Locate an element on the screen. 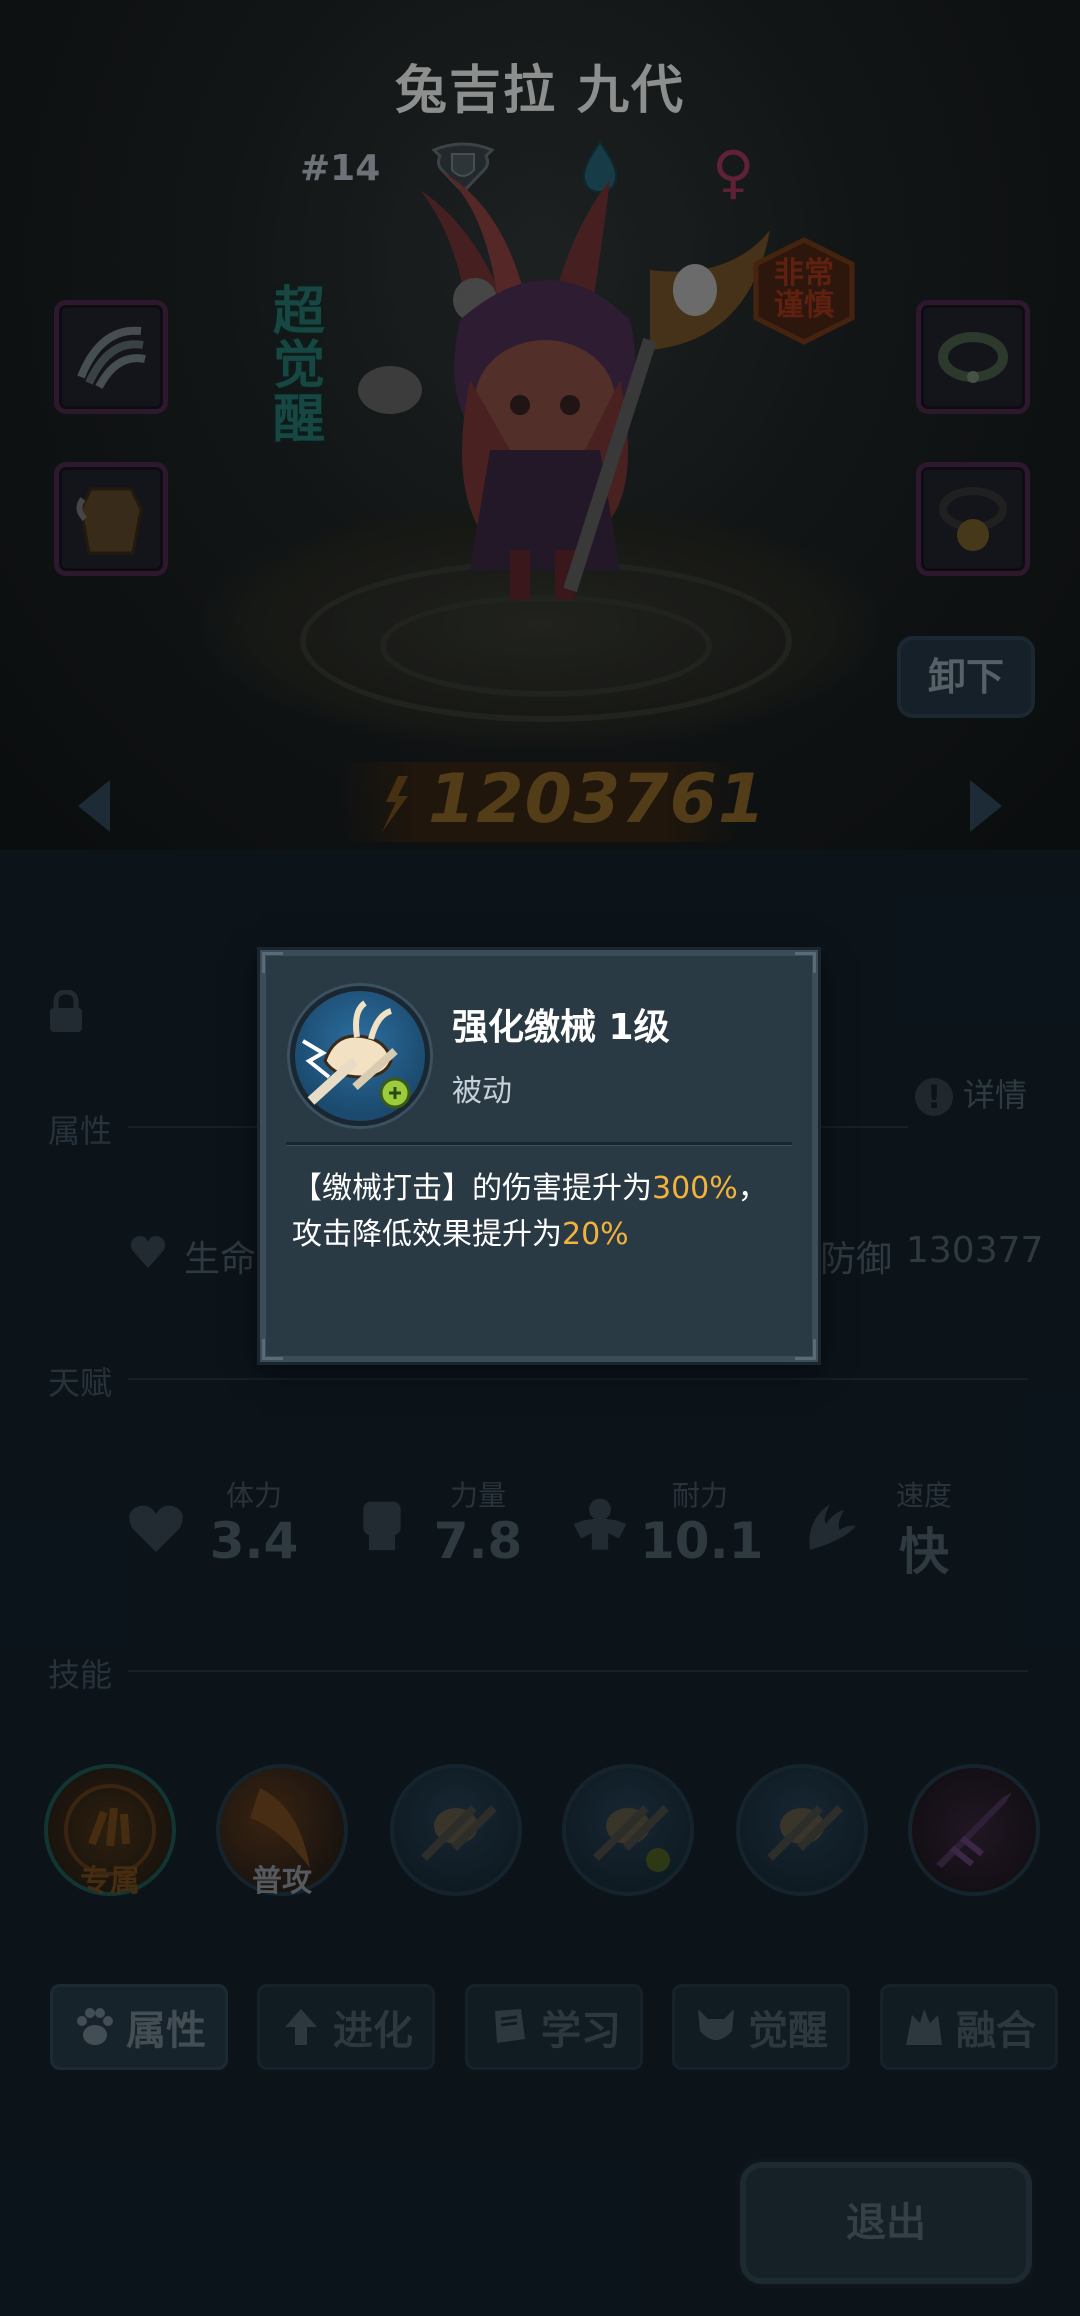 The image size is (1080, 2316). popup-skill-icon is located at coordinates (360, 1056).